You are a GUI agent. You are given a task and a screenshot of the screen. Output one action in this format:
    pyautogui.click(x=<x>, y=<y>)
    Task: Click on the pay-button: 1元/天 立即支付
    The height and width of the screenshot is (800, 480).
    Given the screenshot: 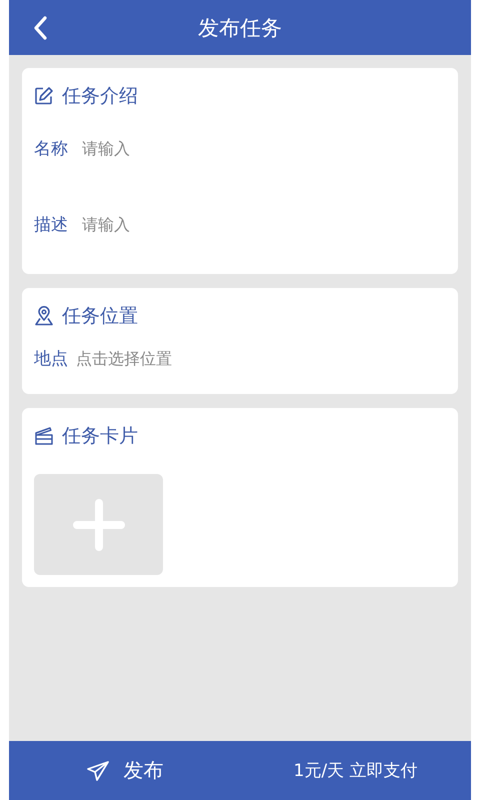 What is the action you would take?
    pyautogui.click(x=355, y=770)
    